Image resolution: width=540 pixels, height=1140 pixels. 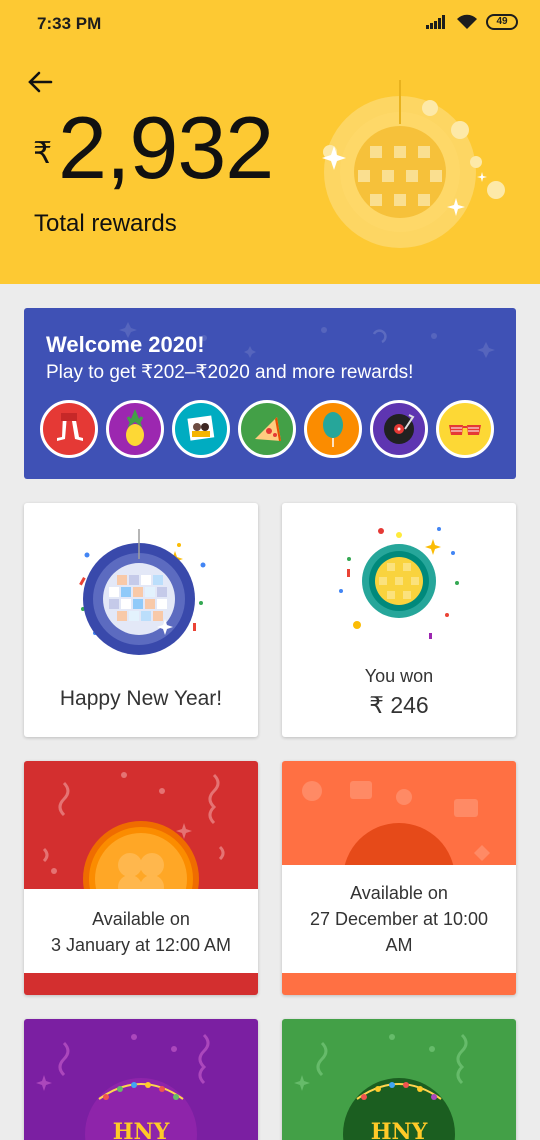 I want to click on pineapple-icon, so click(x=135, y=429).